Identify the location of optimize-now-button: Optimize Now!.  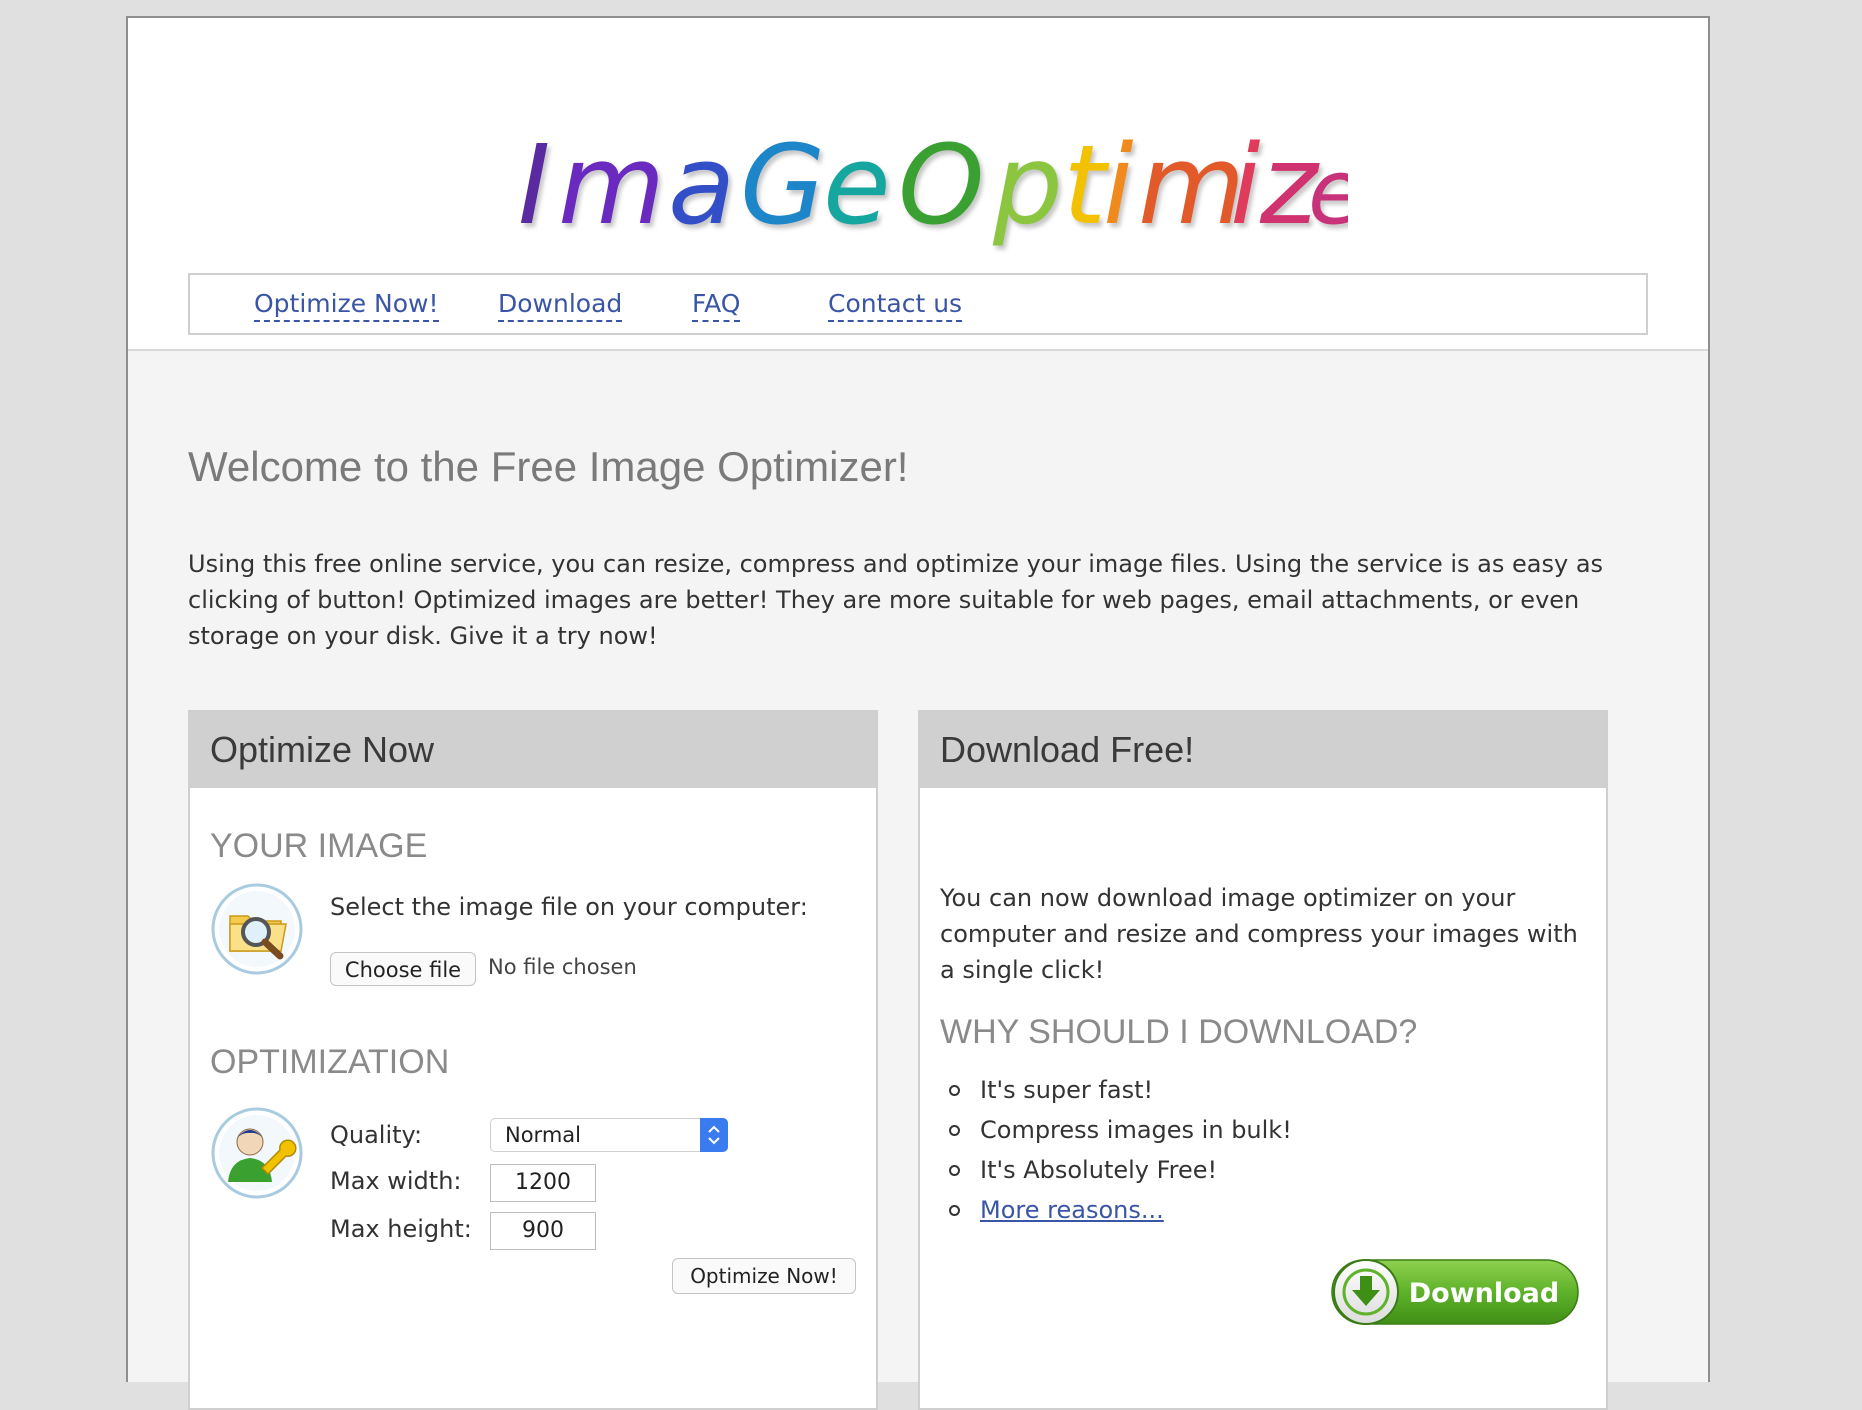
(764, 1276).